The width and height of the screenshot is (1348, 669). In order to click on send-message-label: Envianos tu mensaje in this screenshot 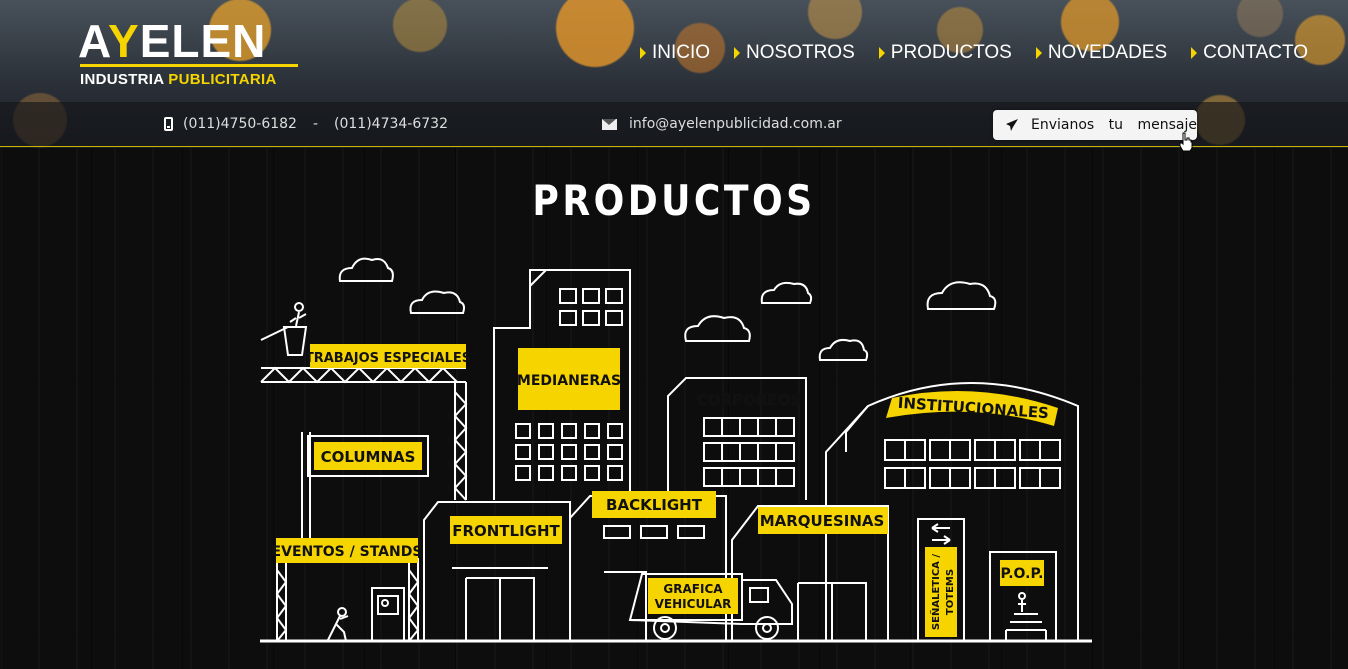, I will do `click(1114, 125)`.